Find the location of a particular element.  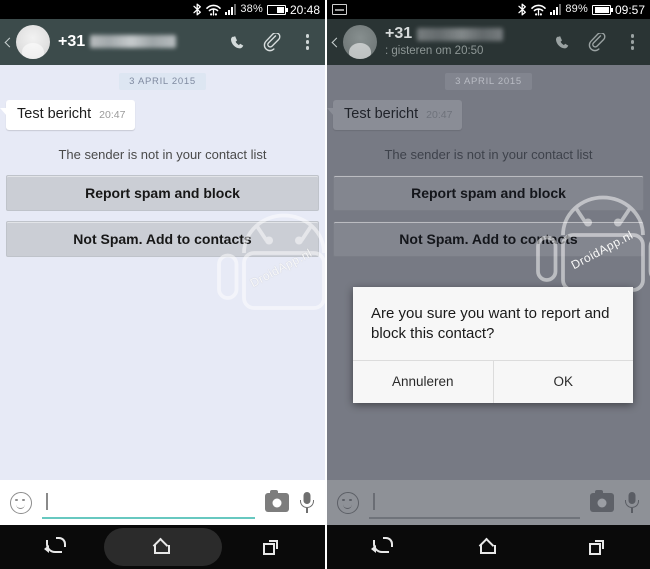

app-bar: +31 : gisteren om 20:50 is located at coordinates (488, 42).